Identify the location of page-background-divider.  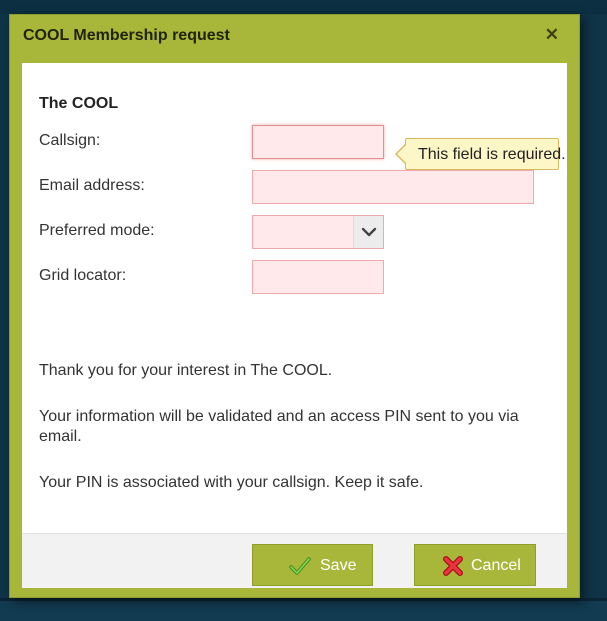
(303, 599).